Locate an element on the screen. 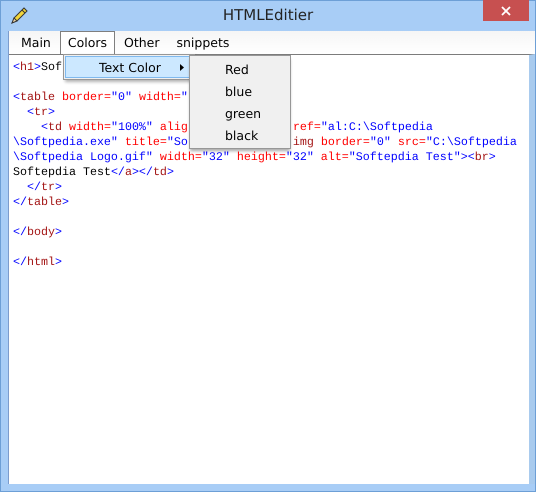 This screenshot has height=492, width=536. close-button is located at coordinates (506, 10).